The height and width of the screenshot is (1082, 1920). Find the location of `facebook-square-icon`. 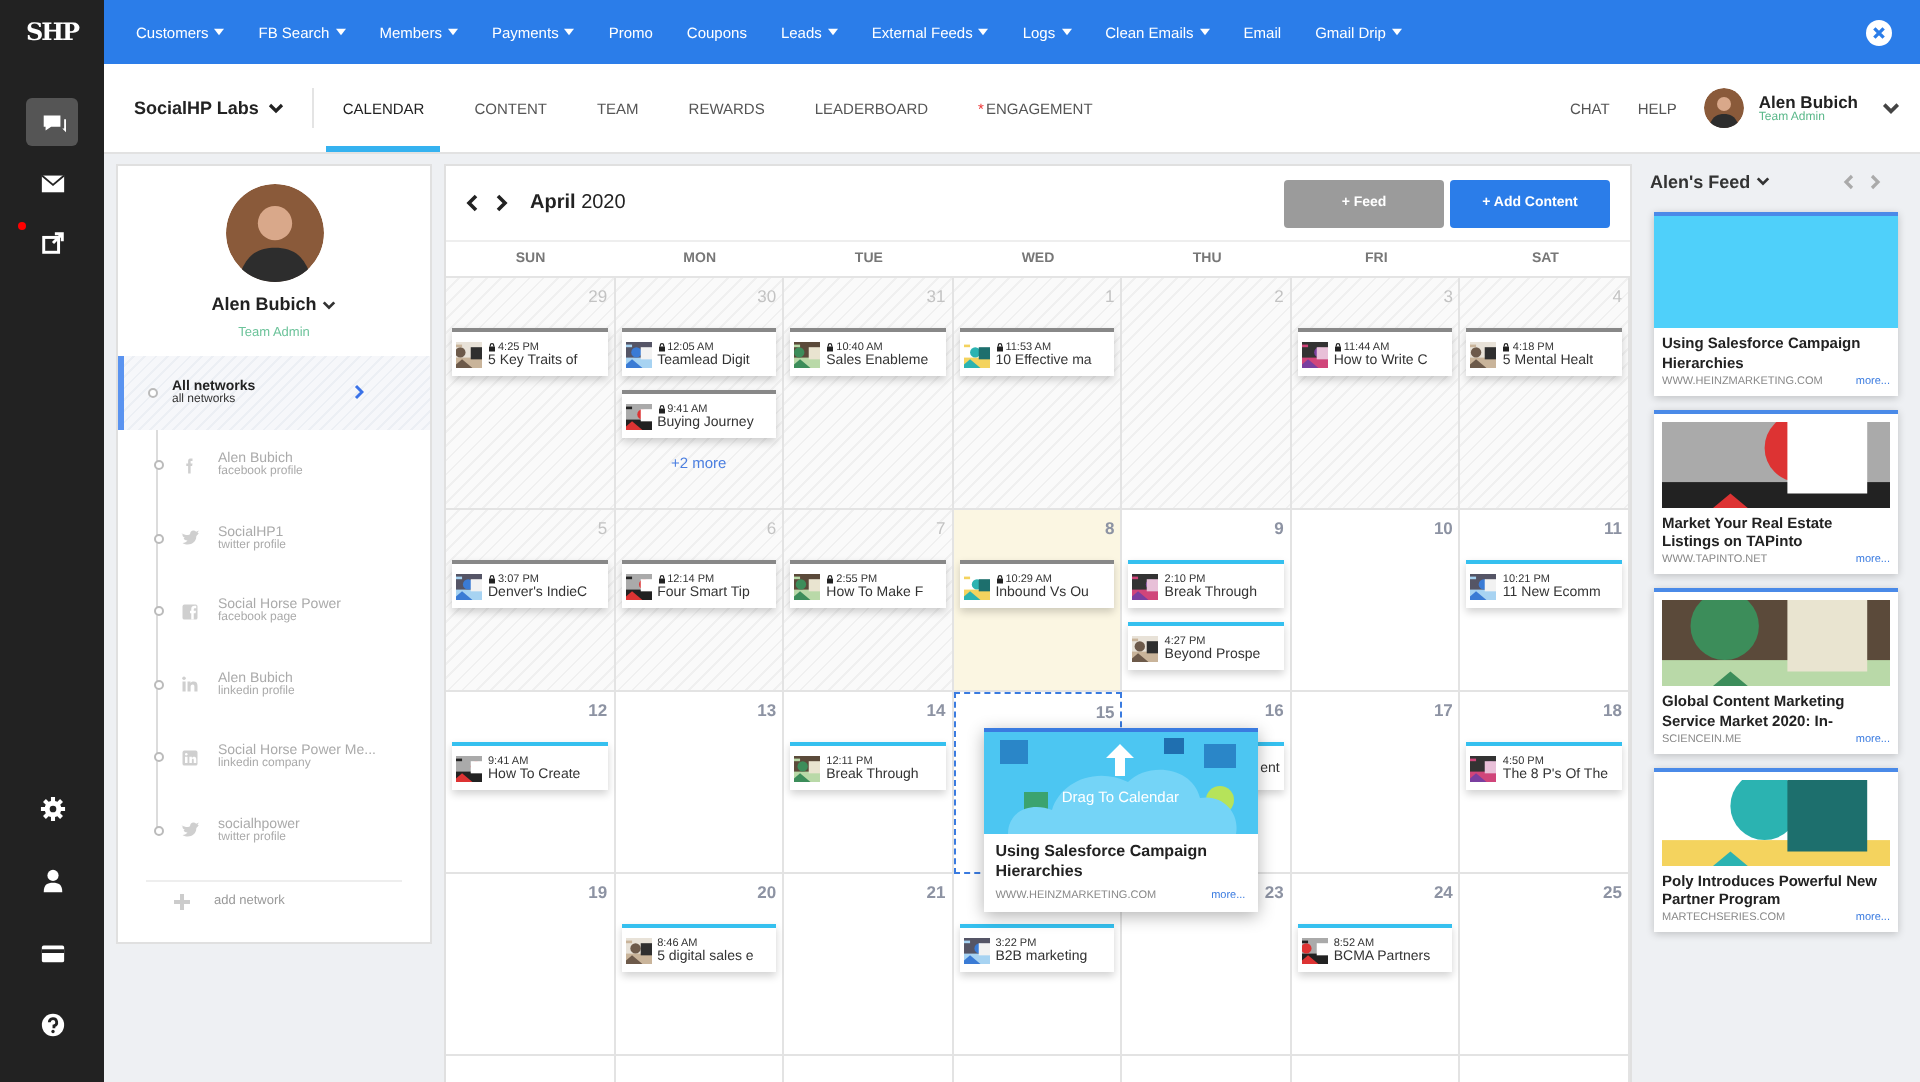

facebook-square-icon is located at coordinates (190, 611).